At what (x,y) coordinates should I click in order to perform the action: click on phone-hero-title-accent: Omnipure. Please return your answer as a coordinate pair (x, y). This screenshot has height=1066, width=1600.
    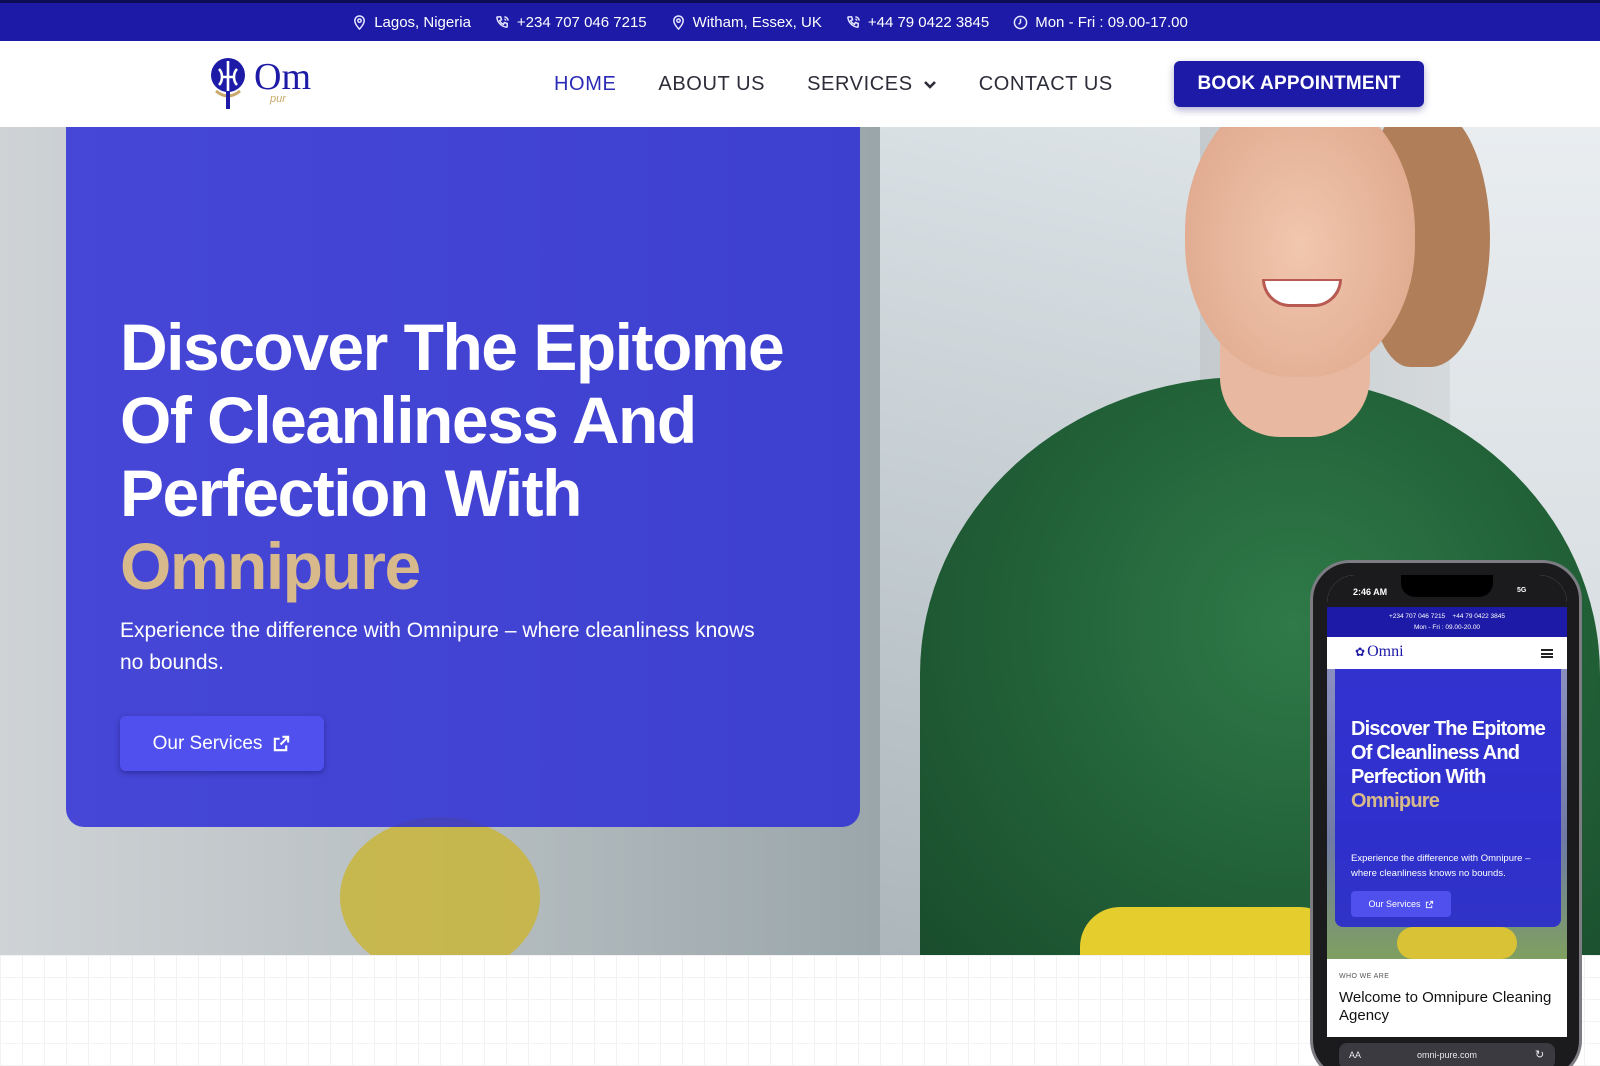
    Looking at the image, I should click on (1395, 801).